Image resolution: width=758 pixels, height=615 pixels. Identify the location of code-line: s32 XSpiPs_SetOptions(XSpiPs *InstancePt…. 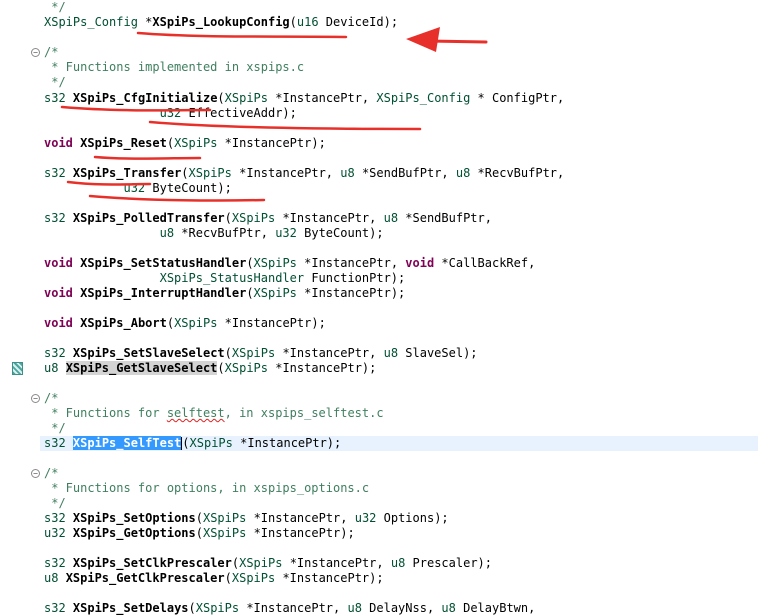
(246, 518).